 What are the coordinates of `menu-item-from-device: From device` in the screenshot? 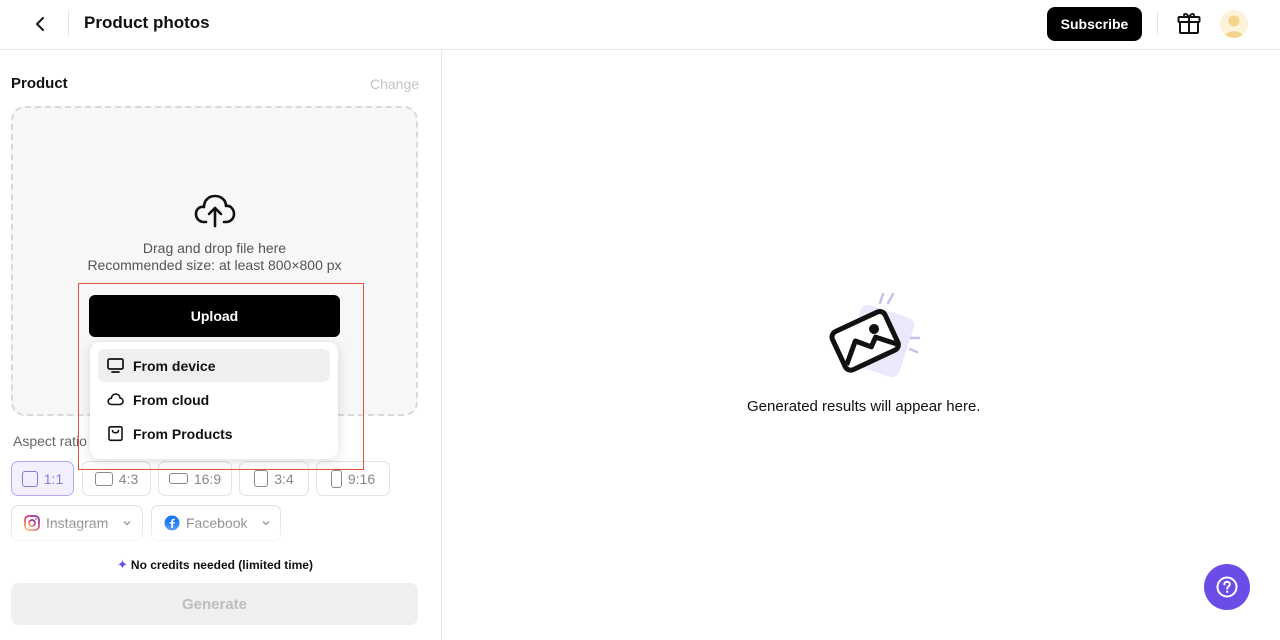 It's located at (214, 365).